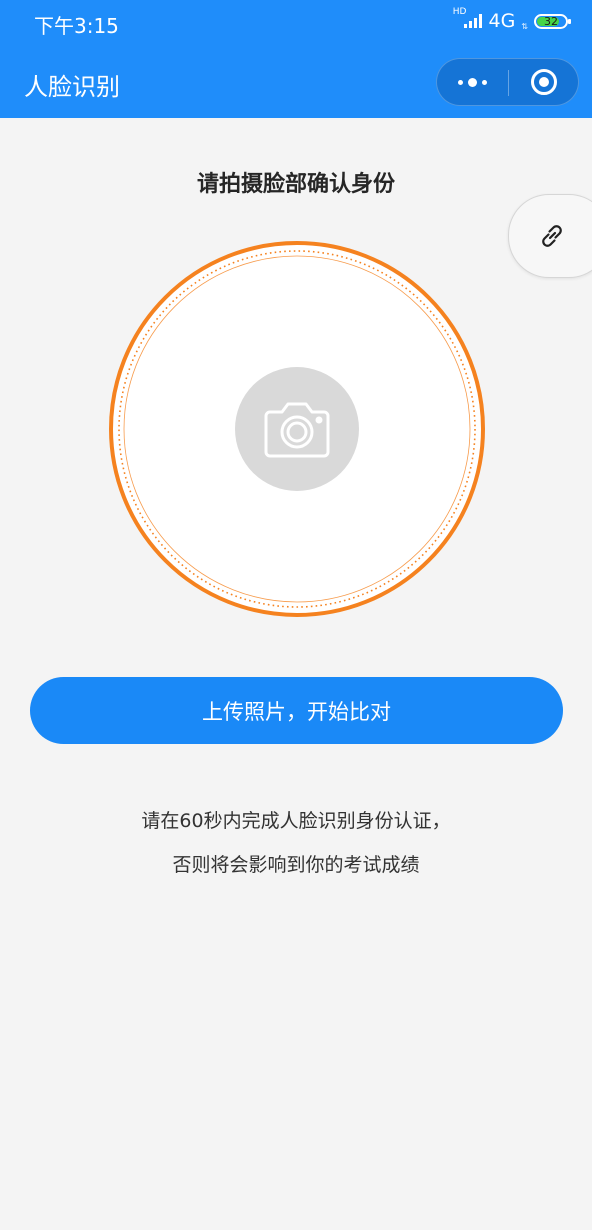 Image resolution: width=592 pixels, height=1230 pixels. I want to click on mini-program-capsule, so click(507, 82).